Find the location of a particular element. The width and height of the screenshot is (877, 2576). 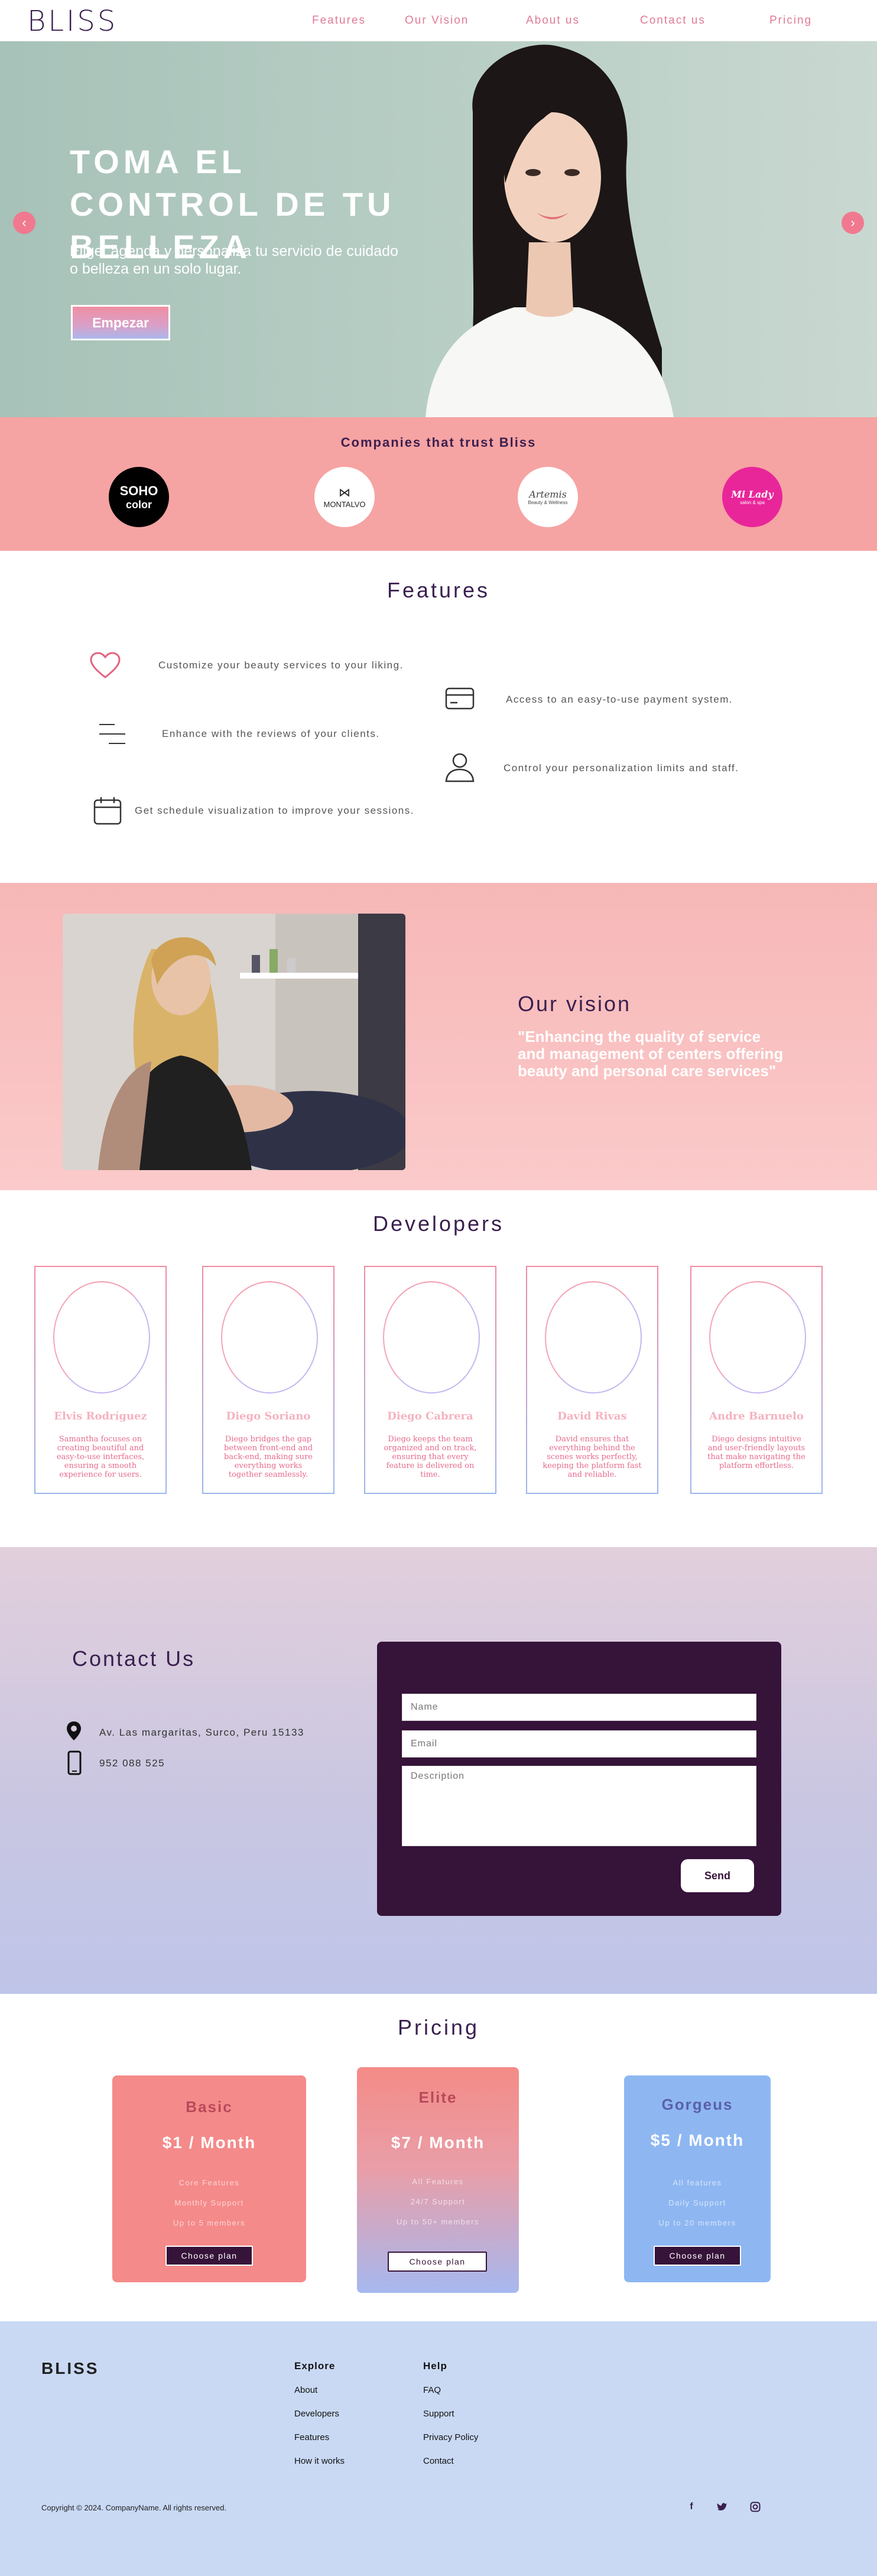

plan-feature: Up to 5 members is located at coordinates (209, 2222).